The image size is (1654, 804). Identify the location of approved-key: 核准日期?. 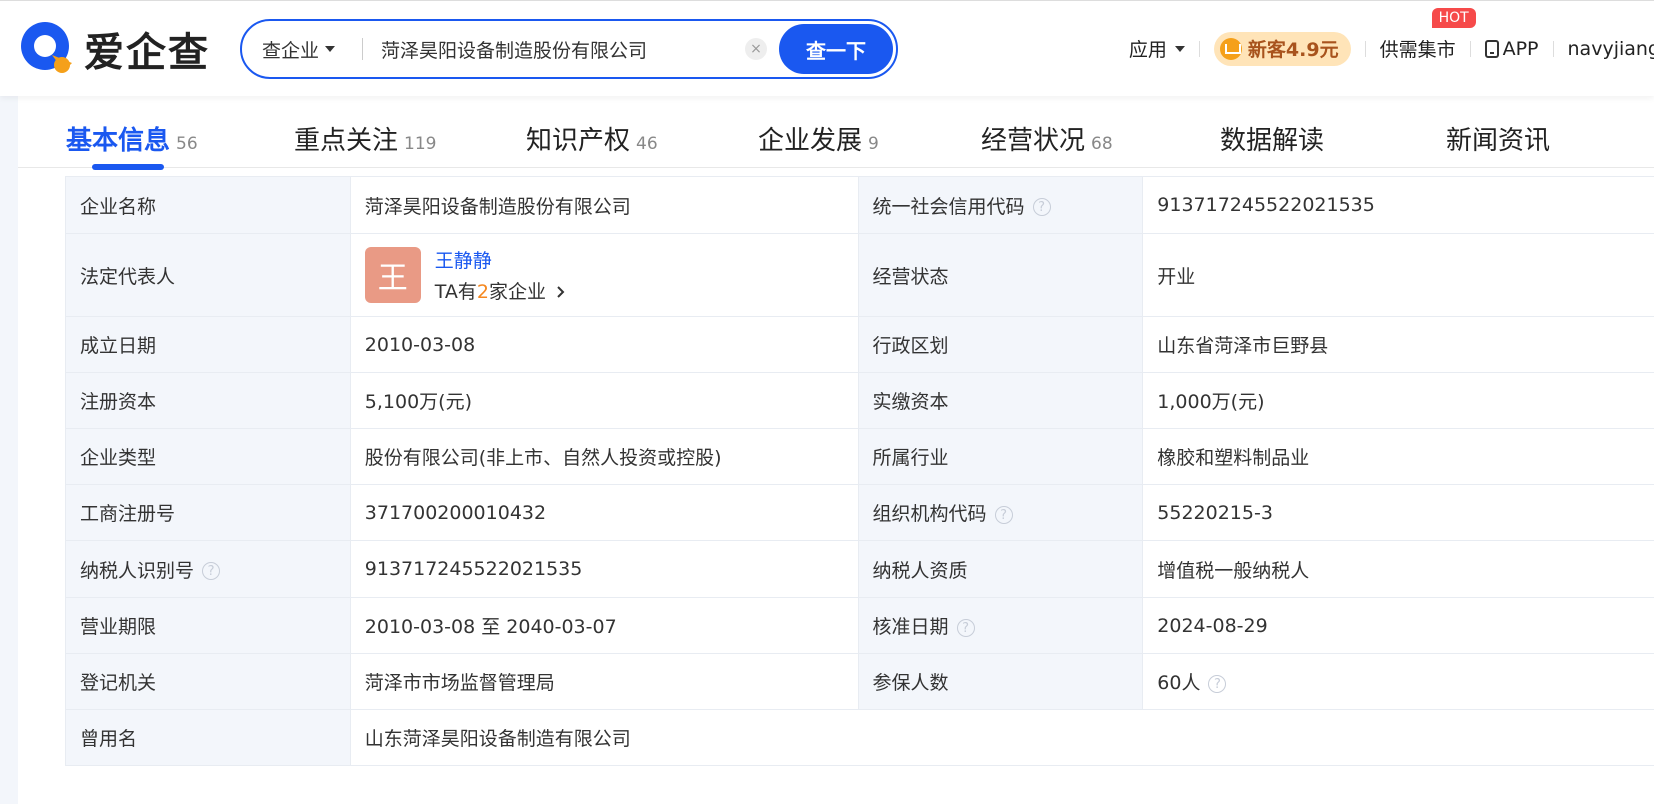
(1000, 625).